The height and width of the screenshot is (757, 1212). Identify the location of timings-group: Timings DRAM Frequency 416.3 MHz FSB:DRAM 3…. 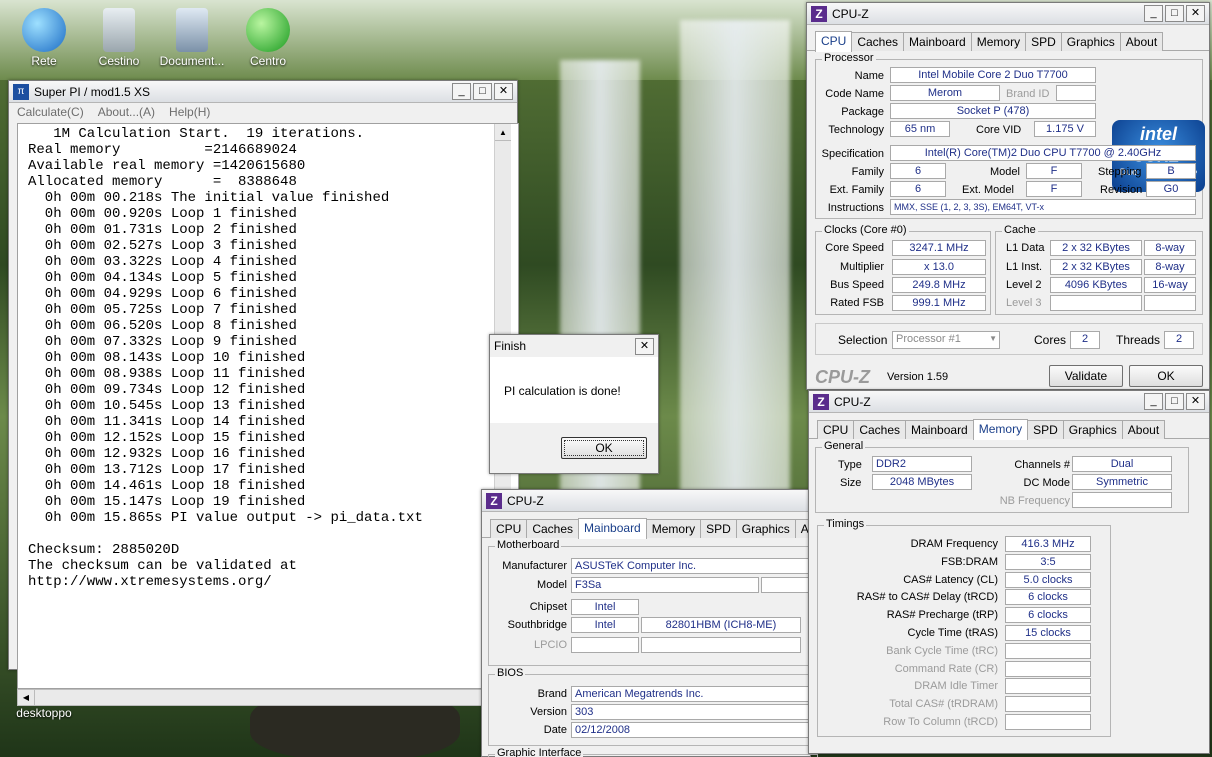
(964, 627).